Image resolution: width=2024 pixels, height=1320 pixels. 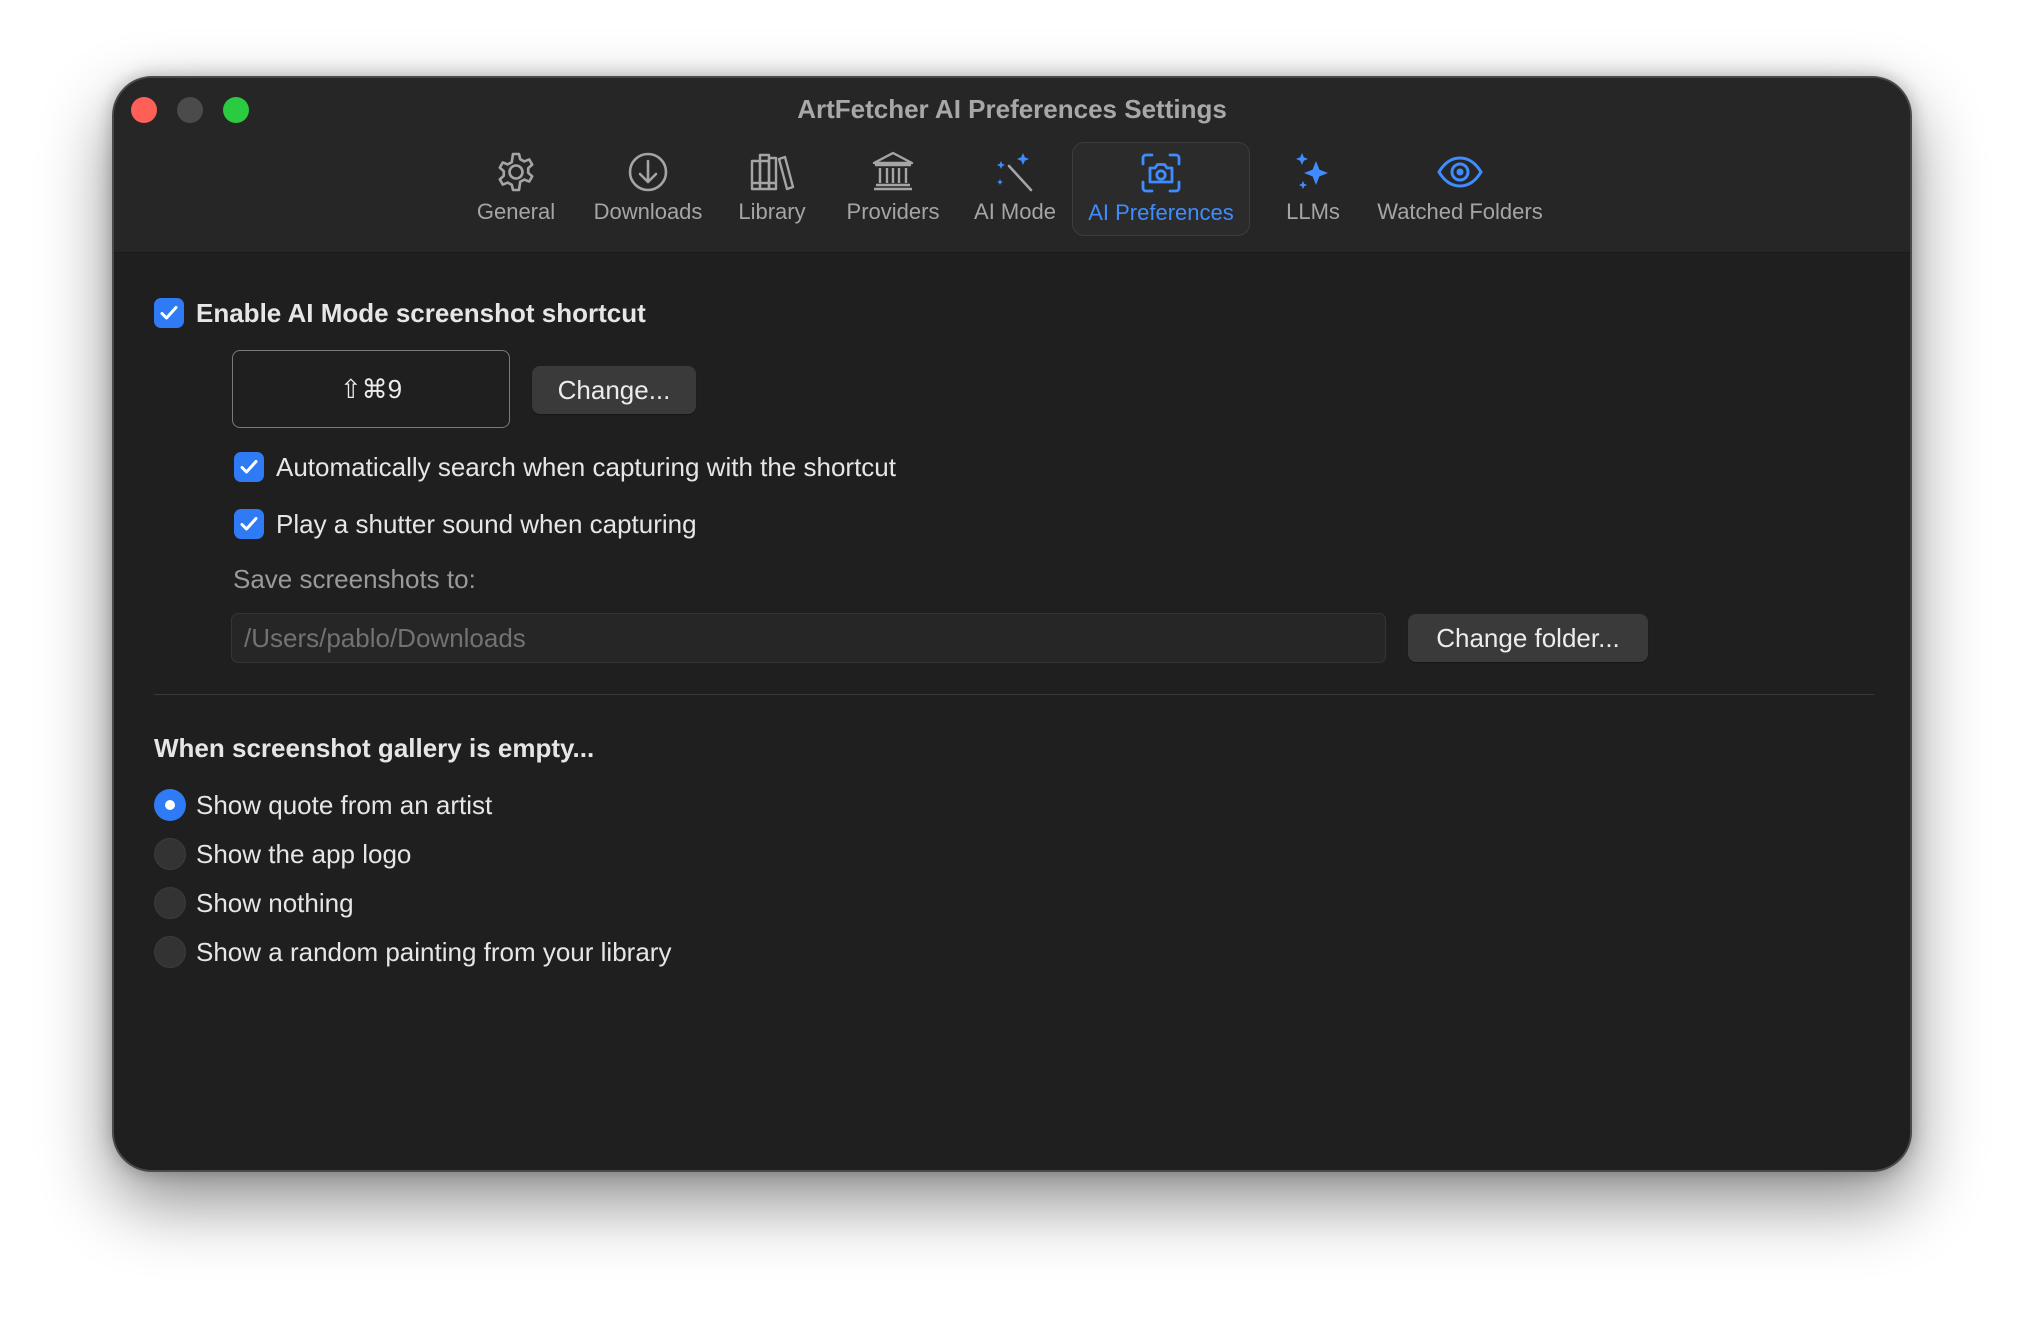 What do you see at coordinates (1015, 172) in the screenshot?
I see `magic-wand-icon` at bounding box center [1015, 172].